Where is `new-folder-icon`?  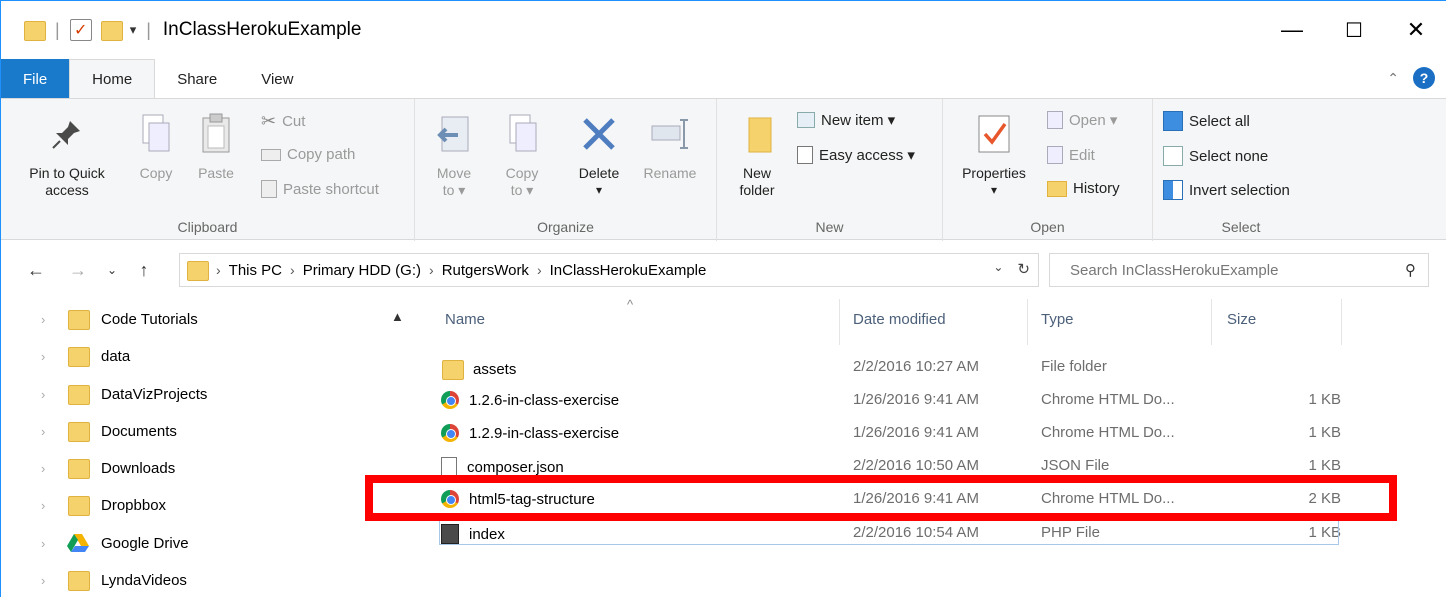 new-folder-icon is located at coordinates (111, 30).